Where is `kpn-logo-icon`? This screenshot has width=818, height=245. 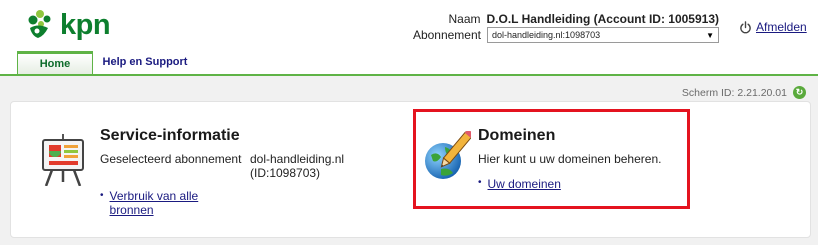 kpn-logo-icon is located at coordinates (39, 24).